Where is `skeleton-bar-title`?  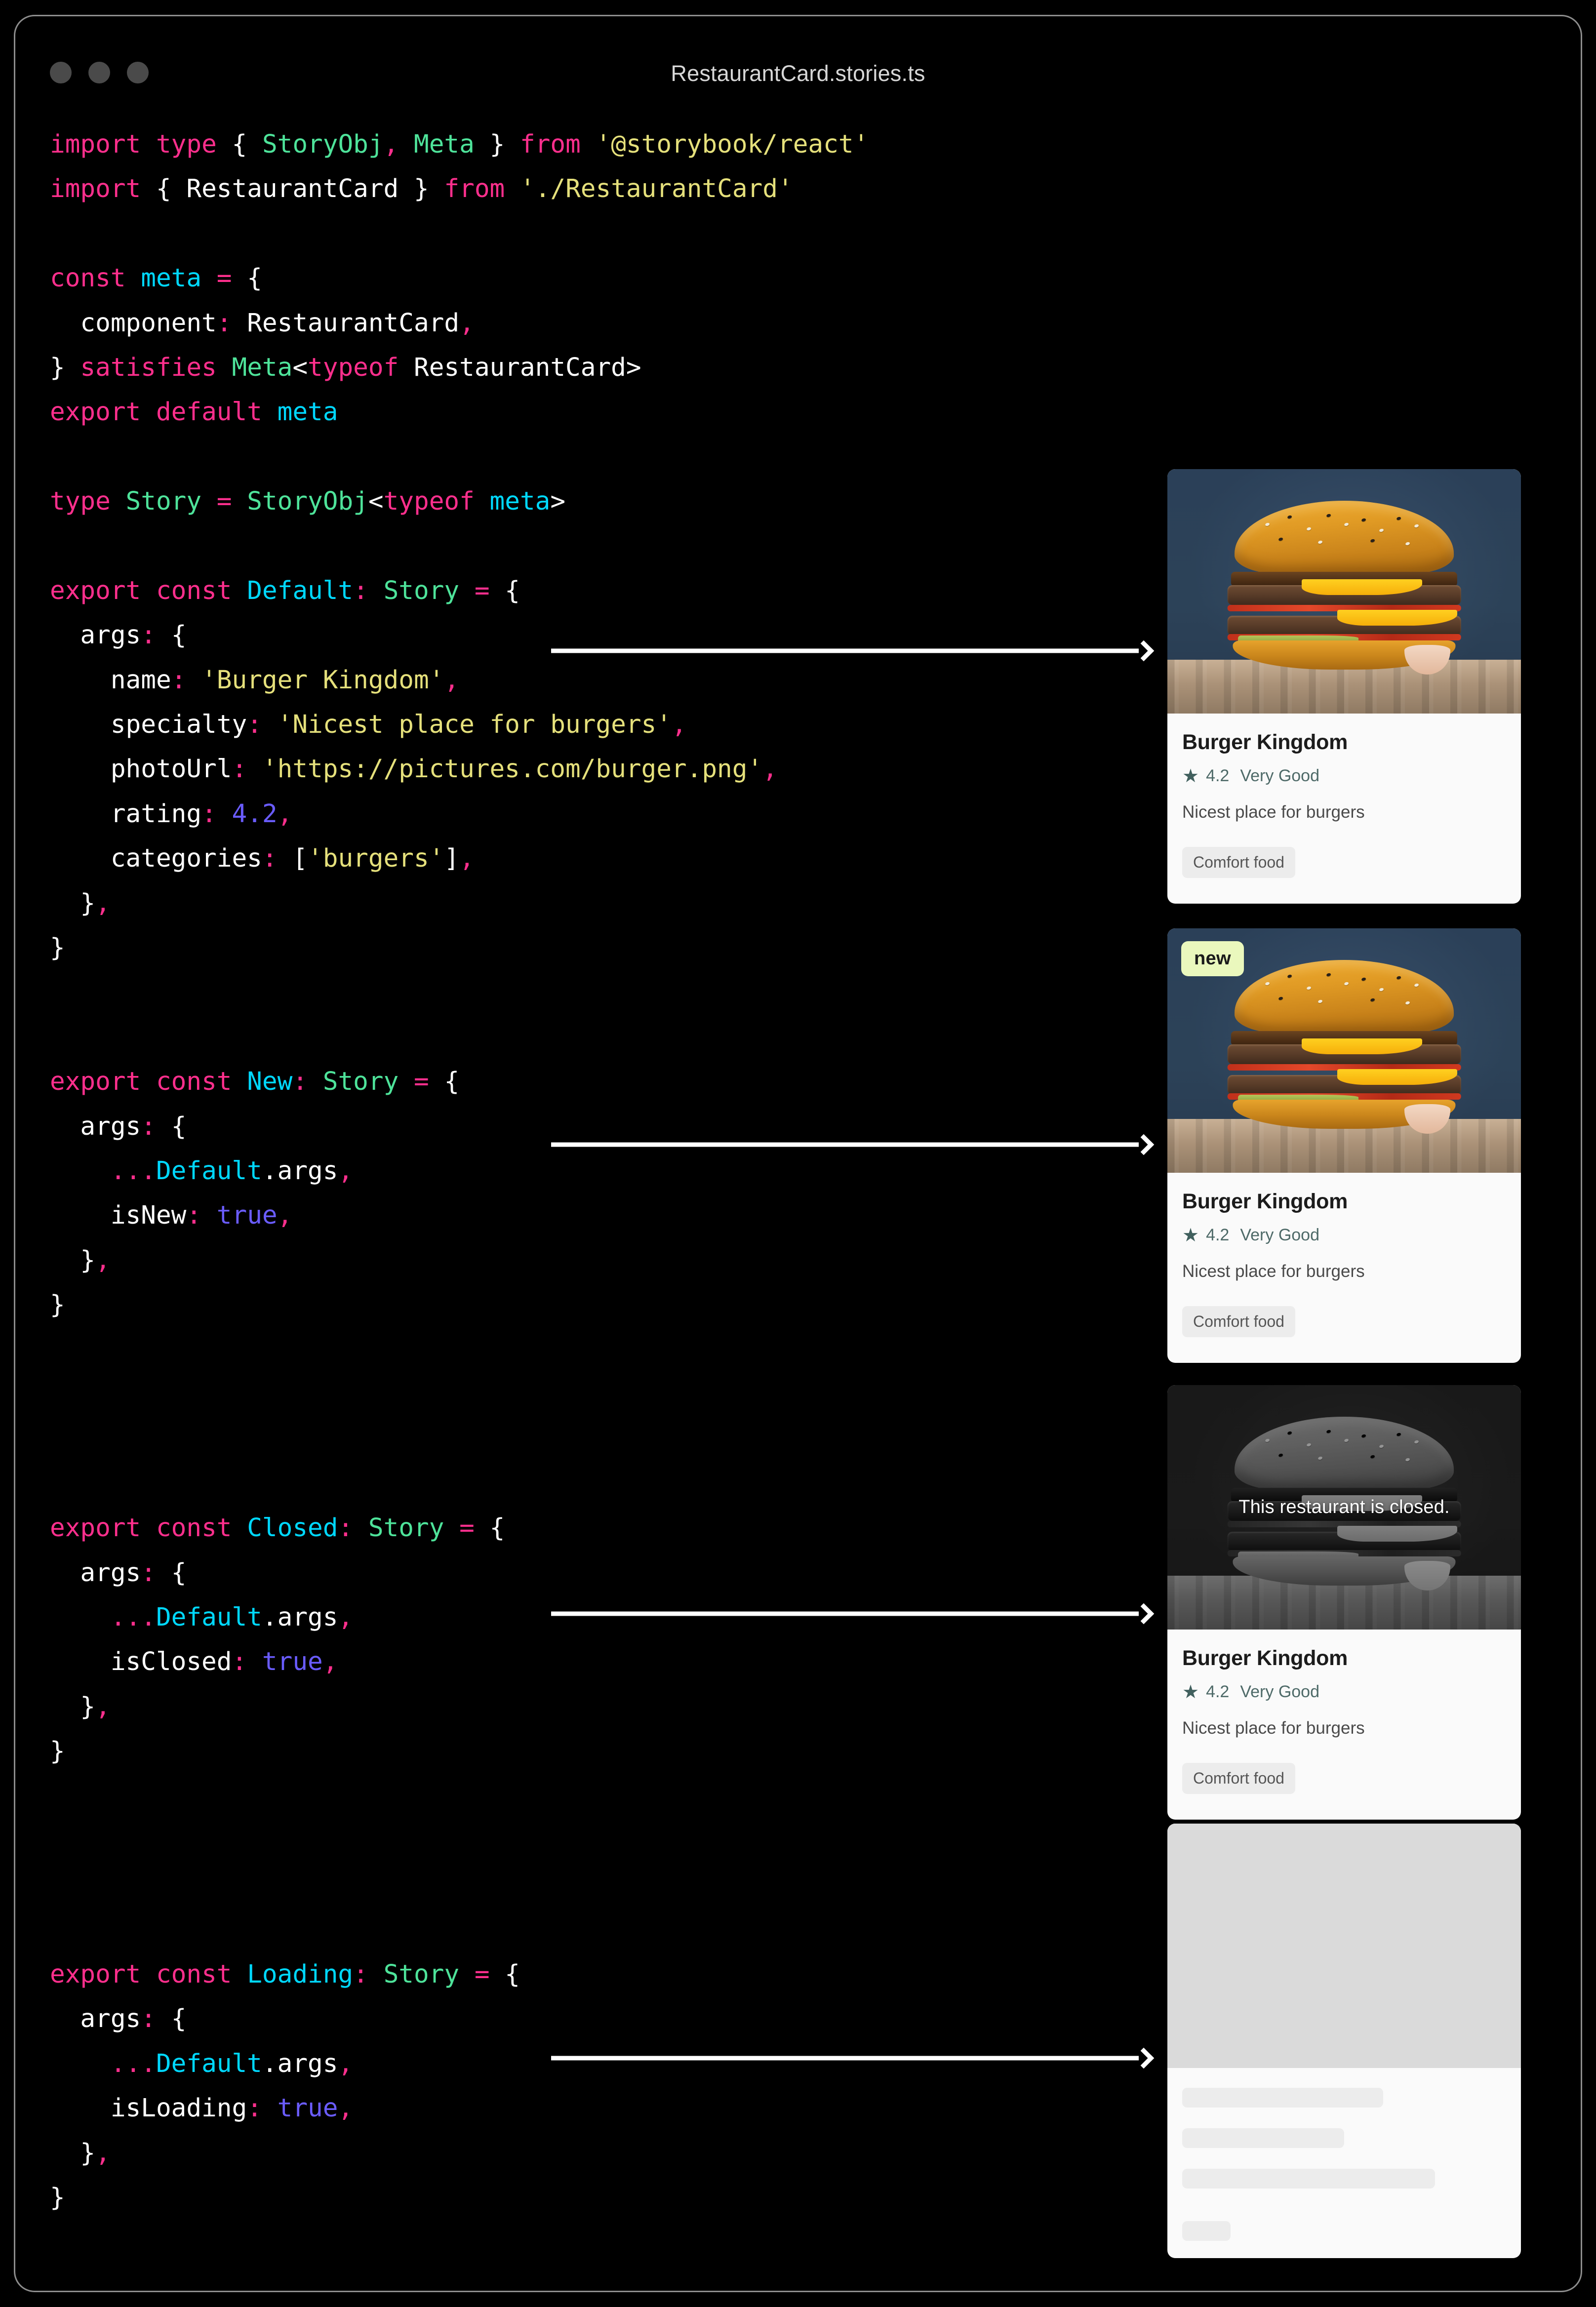 skeleton-bar-title is located at coordinates (1282, 2098).